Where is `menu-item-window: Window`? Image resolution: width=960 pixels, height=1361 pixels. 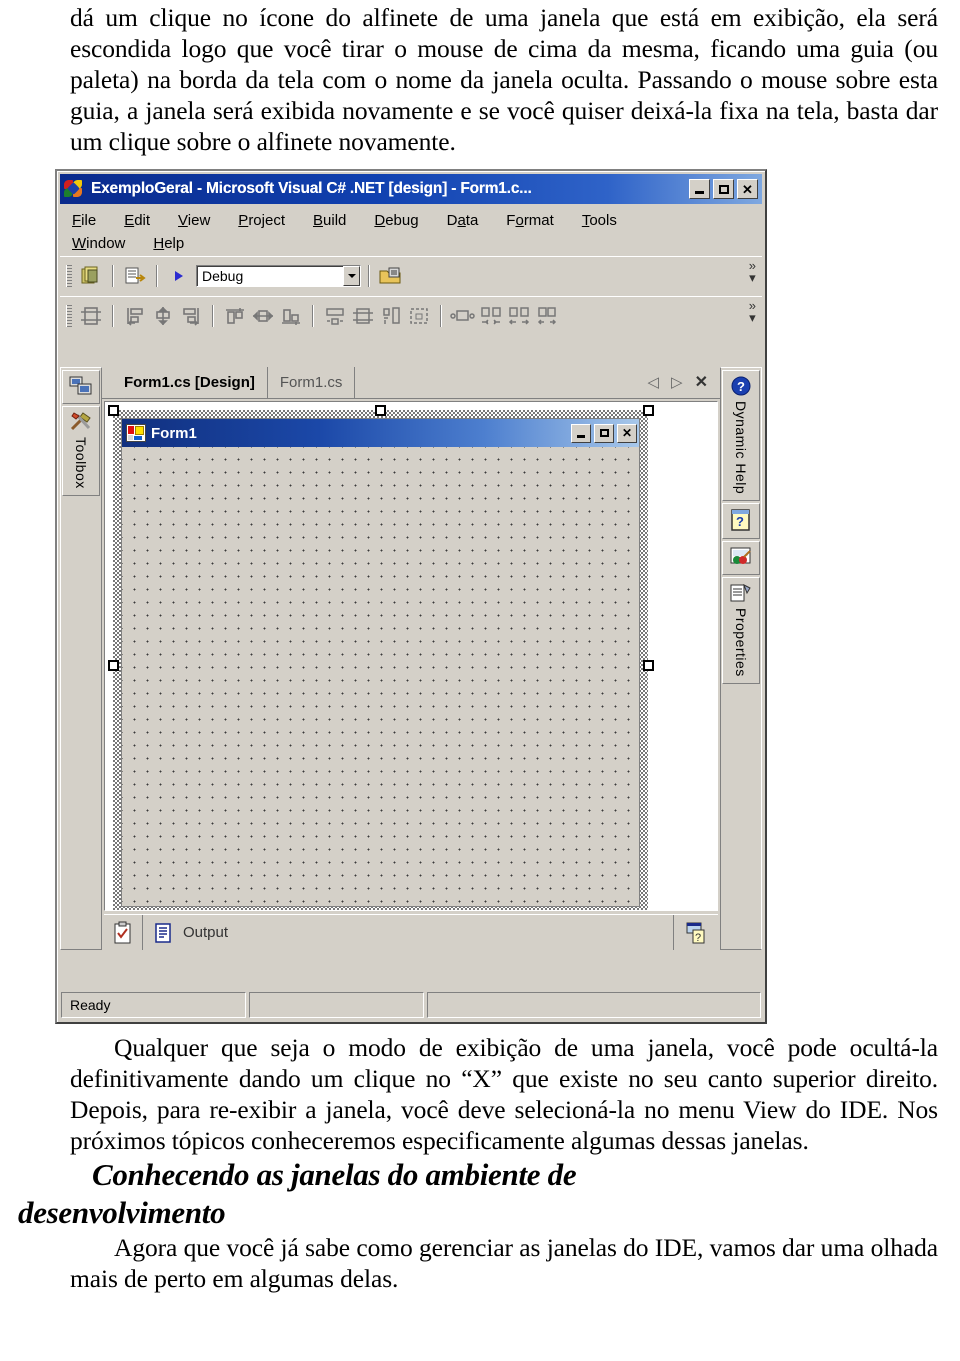
menu-item-window: Window is located at coordinates (98, 243).